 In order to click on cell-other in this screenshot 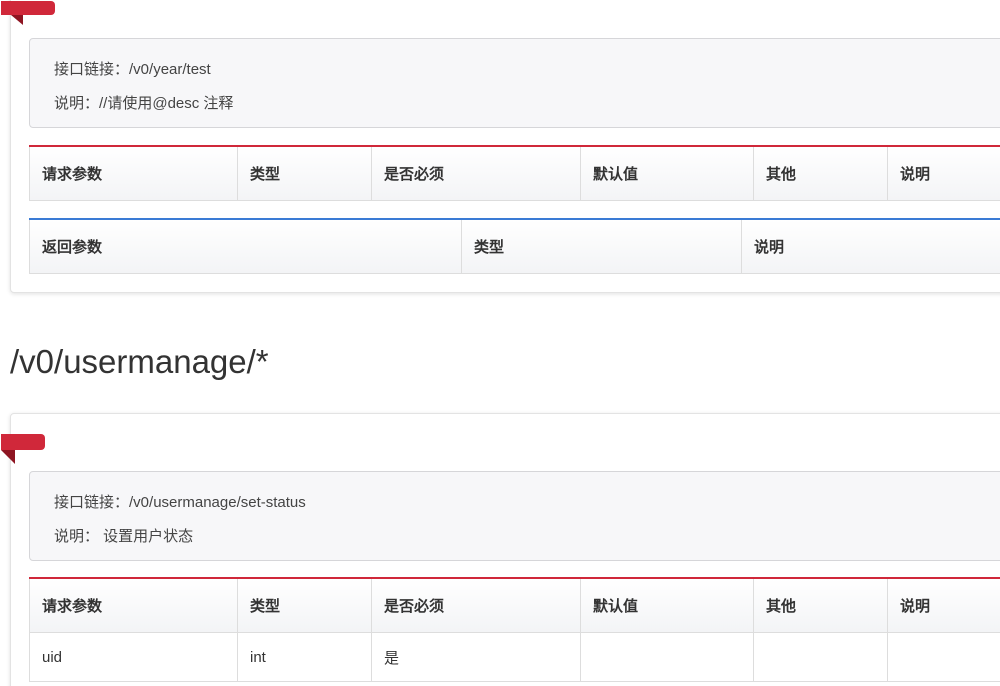, I will do `click(820, 657)`.